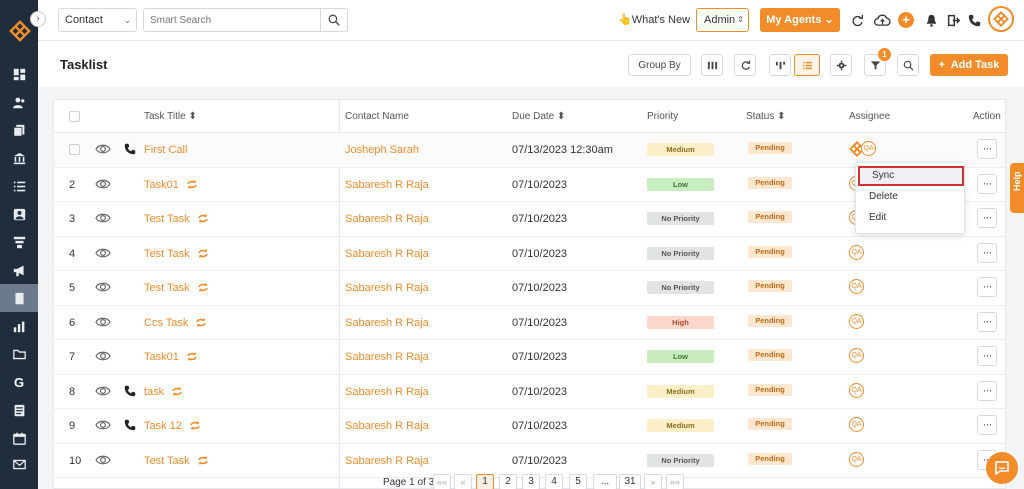  What do you see at coordinates (969, 65) in the screenshot?
I see `add-task-button: + Add Task` at bounding box center [969, 65].